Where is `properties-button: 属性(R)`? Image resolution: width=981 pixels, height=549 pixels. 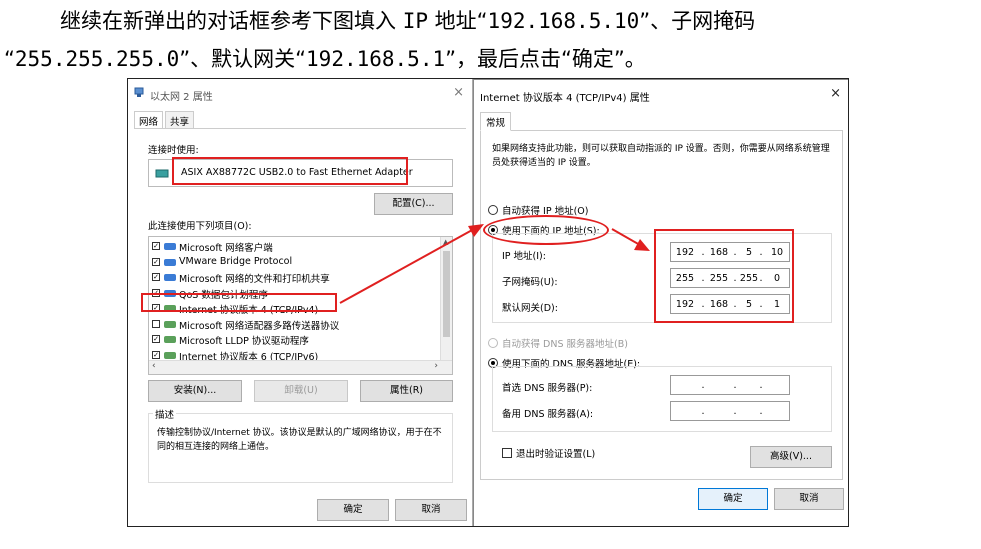 properties-button: 属性(R) is located at coordinates (406, 391).